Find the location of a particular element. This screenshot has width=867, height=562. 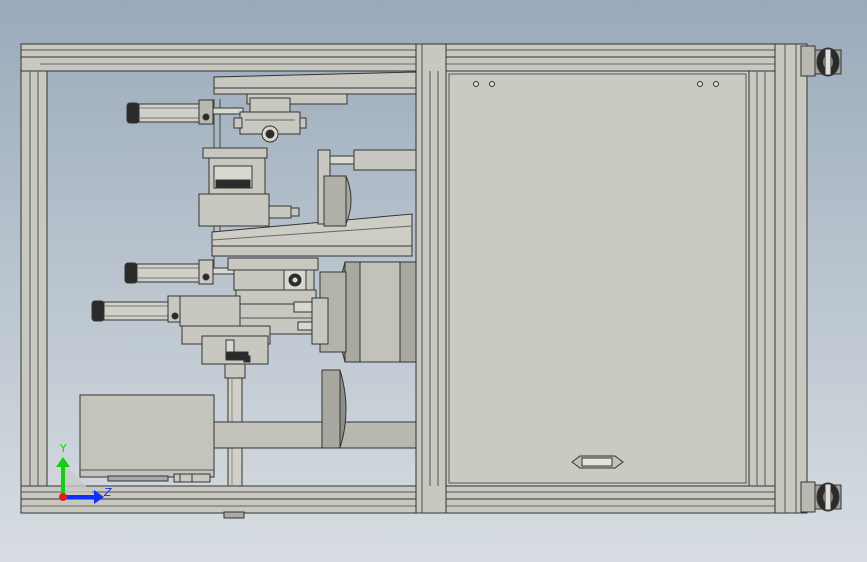

frame-left-post is located at coordinates (34, 278).